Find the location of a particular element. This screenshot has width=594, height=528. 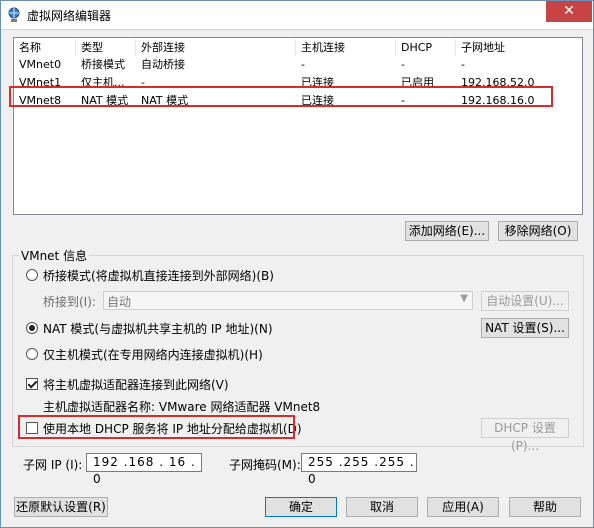

title-bar: 虚拟网络编辑器 ✕ is located at coordinates (297, 15).